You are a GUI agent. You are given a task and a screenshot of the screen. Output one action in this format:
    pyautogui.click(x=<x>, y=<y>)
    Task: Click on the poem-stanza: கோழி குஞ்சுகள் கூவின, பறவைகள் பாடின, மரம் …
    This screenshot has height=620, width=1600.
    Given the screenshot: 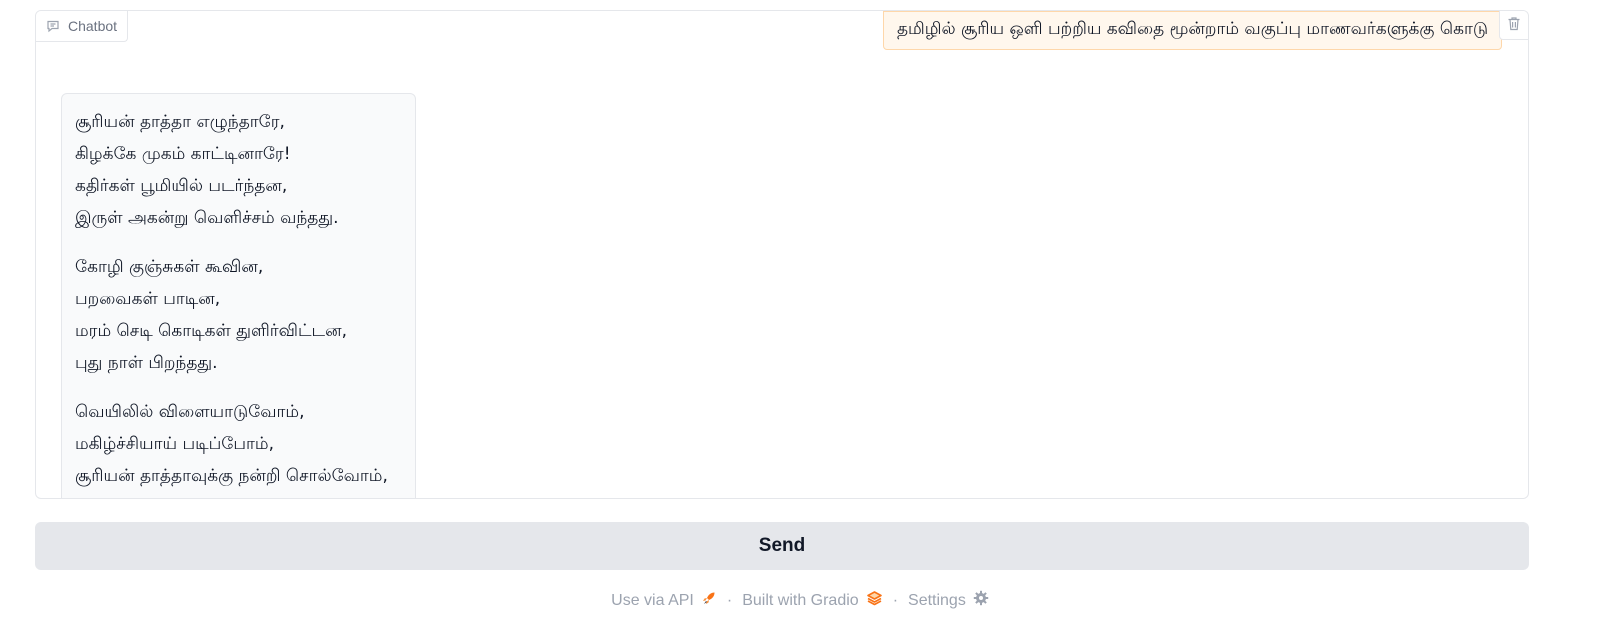 What is the action you would take?
    pyautogui.click(x=238, y=315)
    